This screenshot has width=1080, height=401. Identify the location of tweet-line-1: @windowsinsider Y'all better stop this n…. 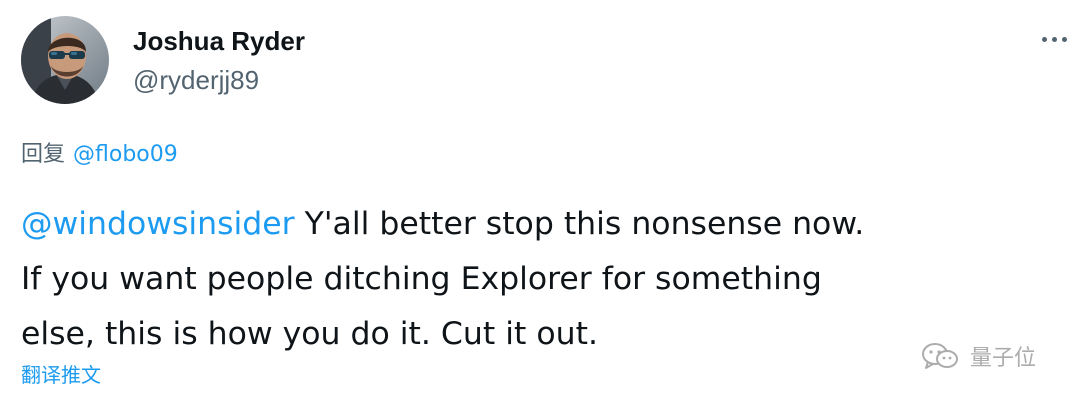
(541, 224).